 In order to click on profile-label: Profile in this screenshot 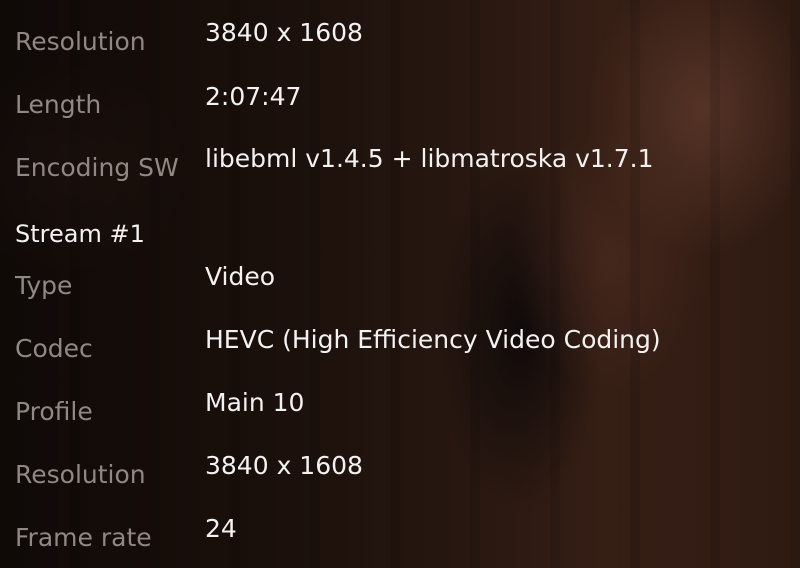, I will do `click(54, 411)`.